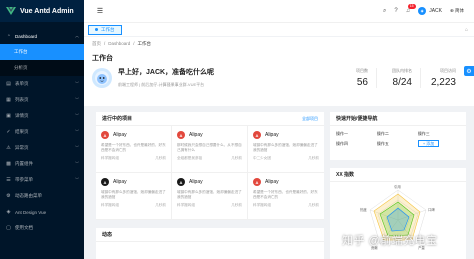 This screenshot has height=259, width=474. What do you see at coordinates (8, 35) in the screenshot?
I see `dashboard-icon: ◔` at bounding box center [8, 35].